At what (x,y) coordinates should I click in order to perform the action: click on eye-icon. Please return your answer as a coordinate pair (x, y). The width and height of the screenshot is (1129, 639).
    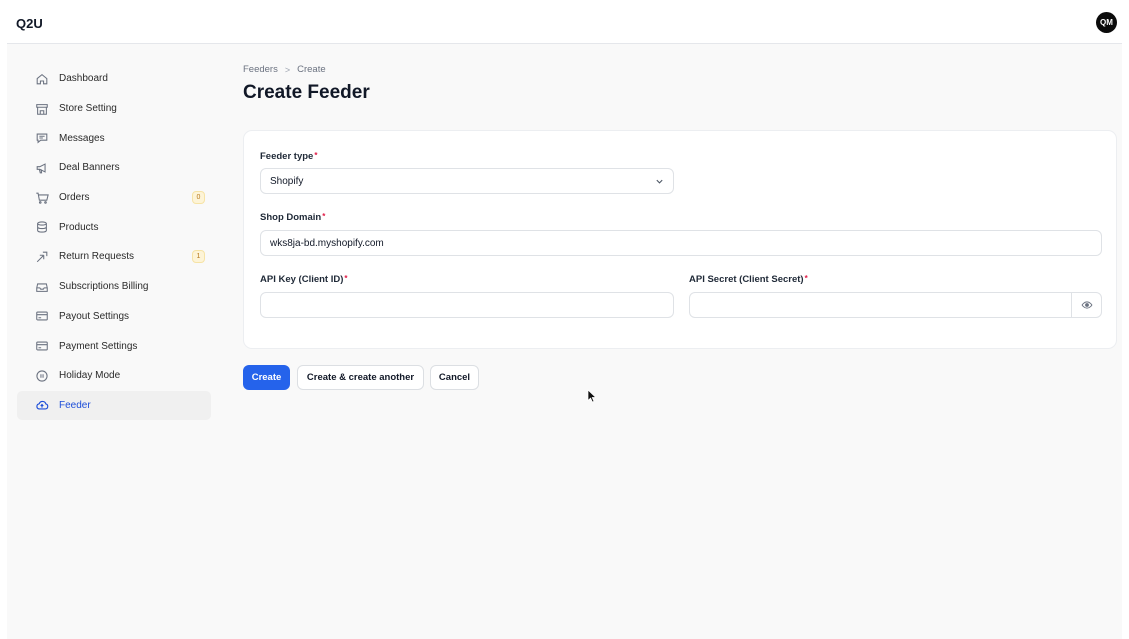
    Looking at the image, I should click on (1086, 305).